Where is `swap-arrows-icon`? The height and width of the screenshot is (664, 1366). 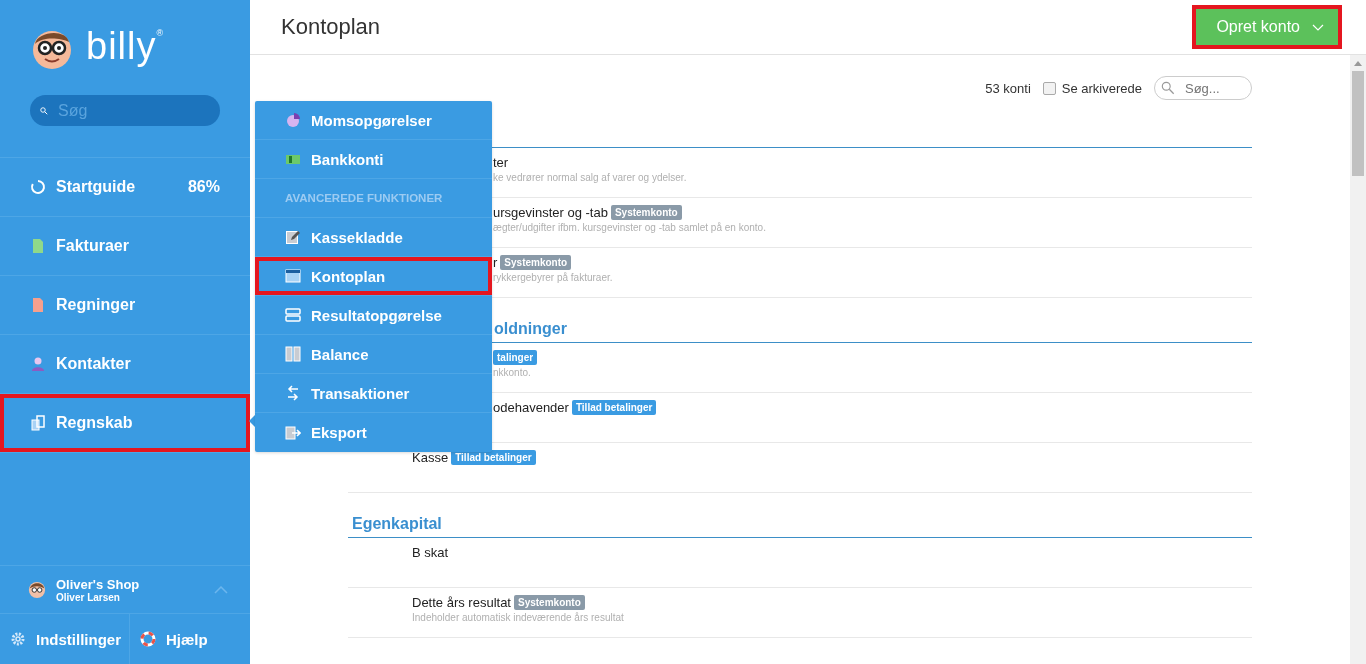 swap-arrows-icon is located at coordinates (293, 393).